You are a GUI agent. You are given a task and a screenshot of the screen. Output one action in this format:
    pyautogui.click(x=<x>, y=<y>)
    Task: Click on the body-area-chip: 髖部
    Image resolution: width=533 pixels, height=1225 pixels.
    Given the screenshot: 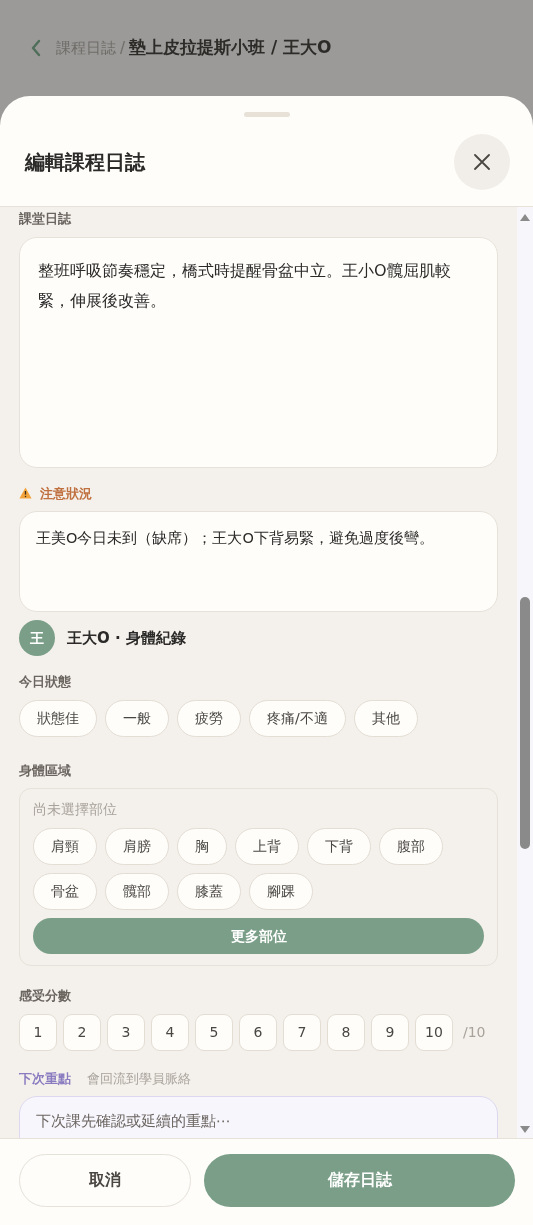 What is the action you would take?
    pyautogui.click(x=137, y=891)
    